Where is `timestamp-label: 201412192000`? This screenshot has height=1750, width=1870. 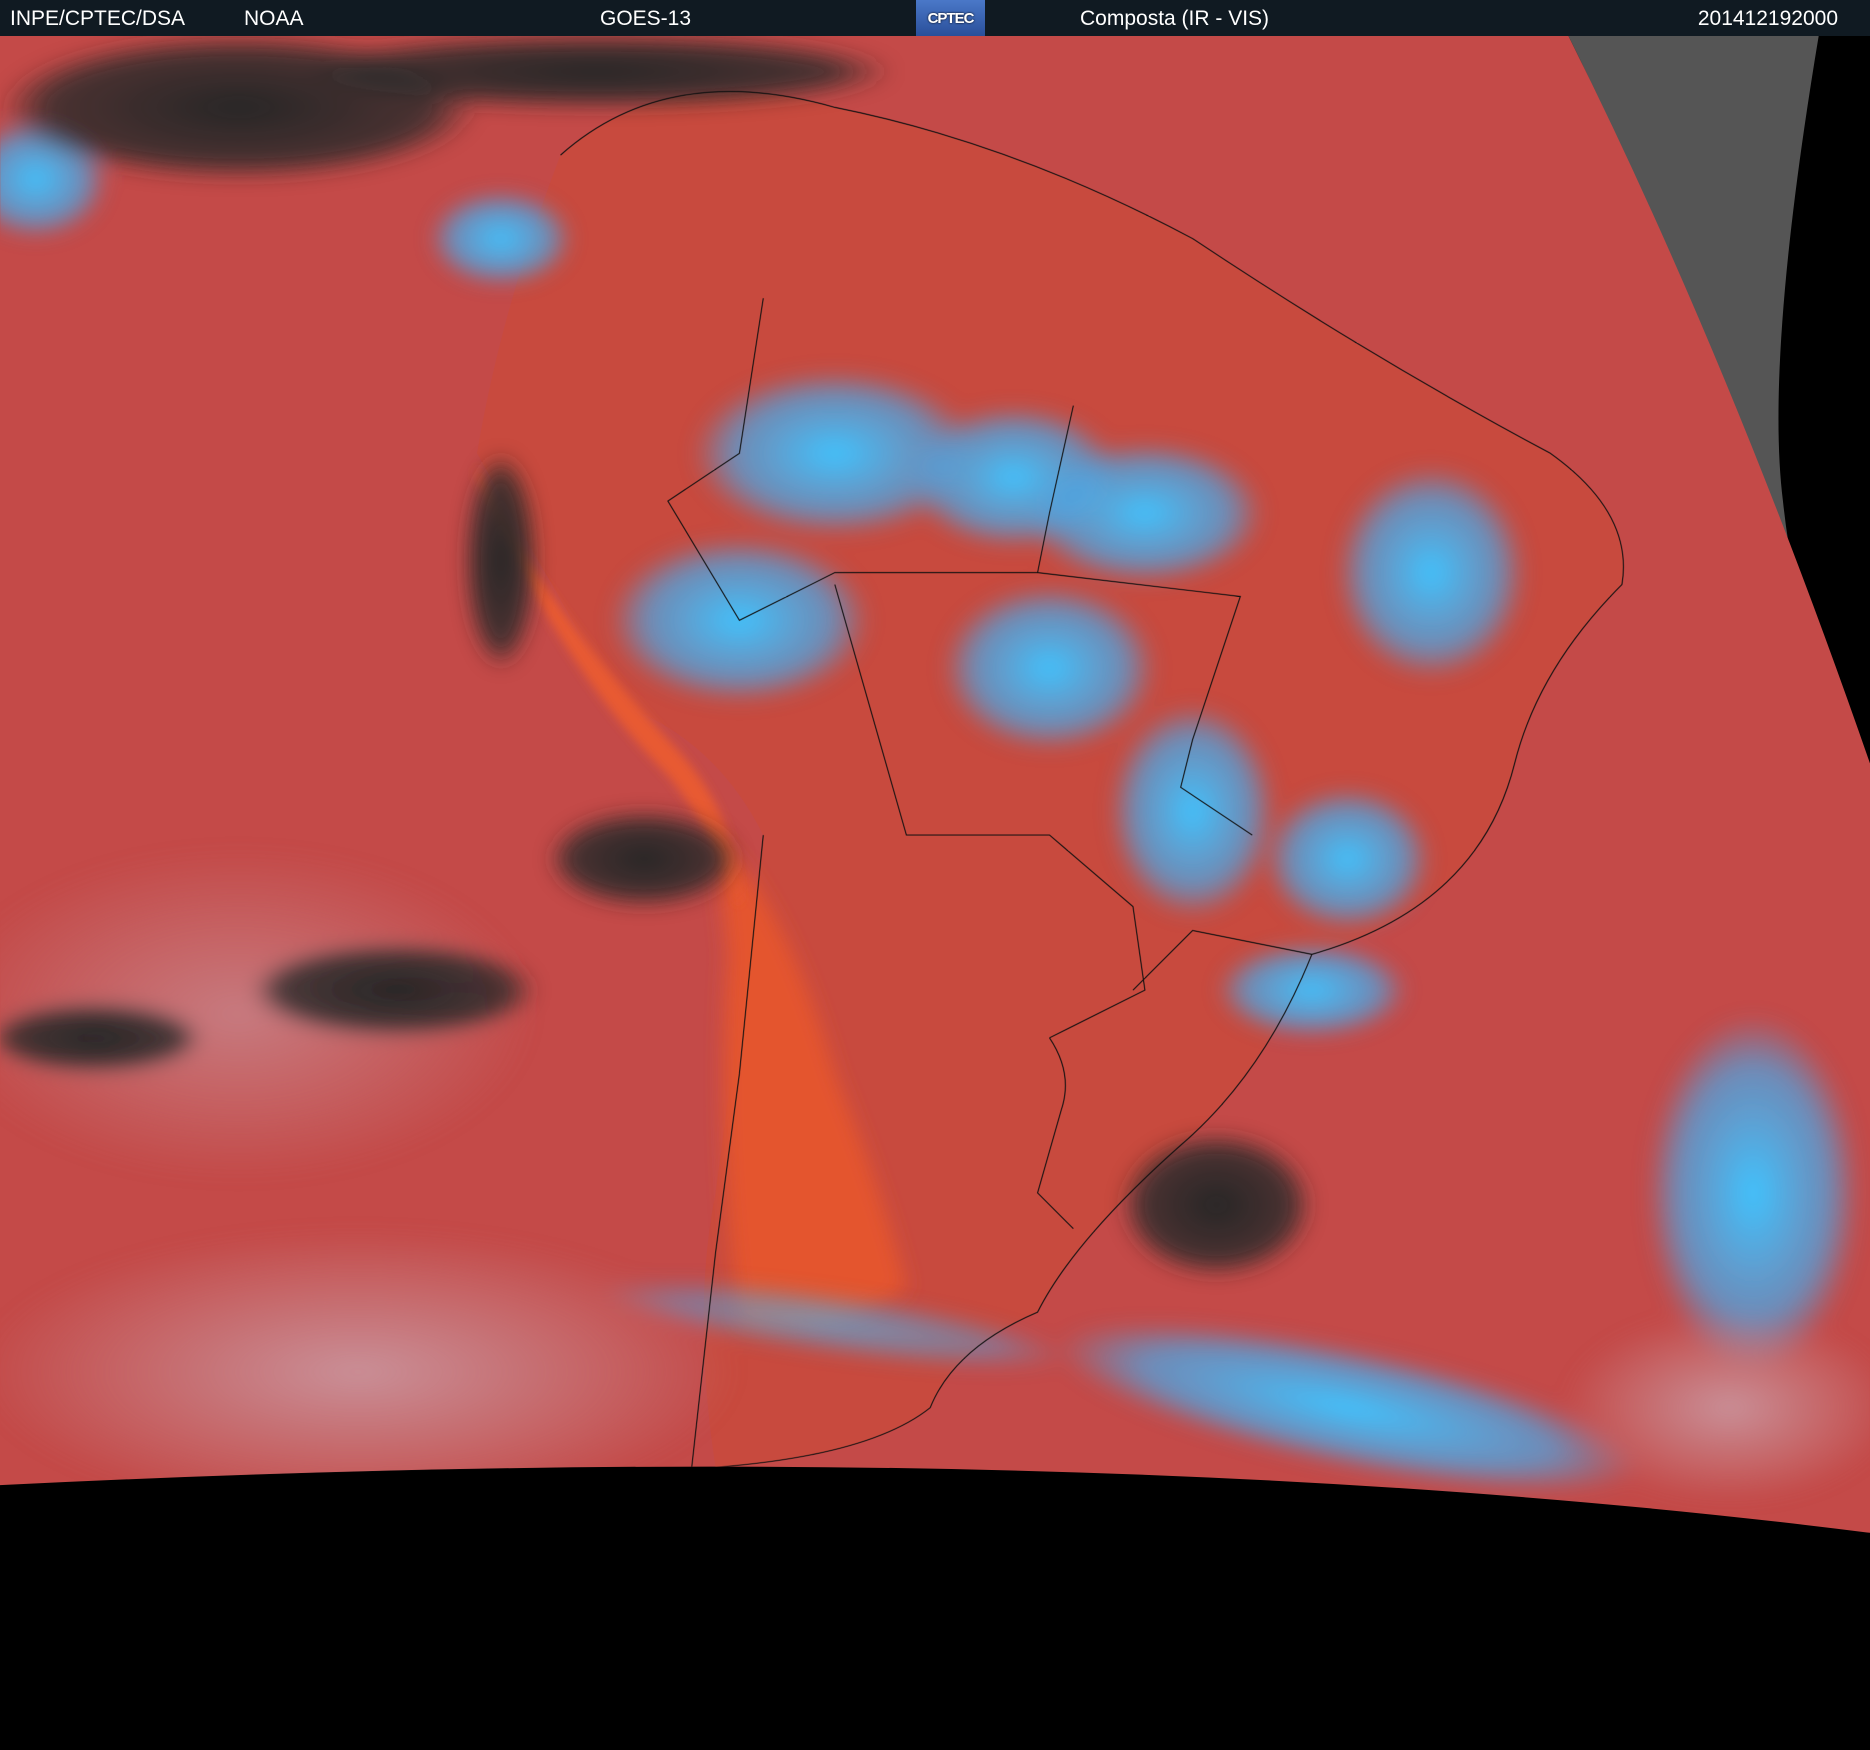
timestamp-label: 201412192000 is located at coordinates (1767, 18).